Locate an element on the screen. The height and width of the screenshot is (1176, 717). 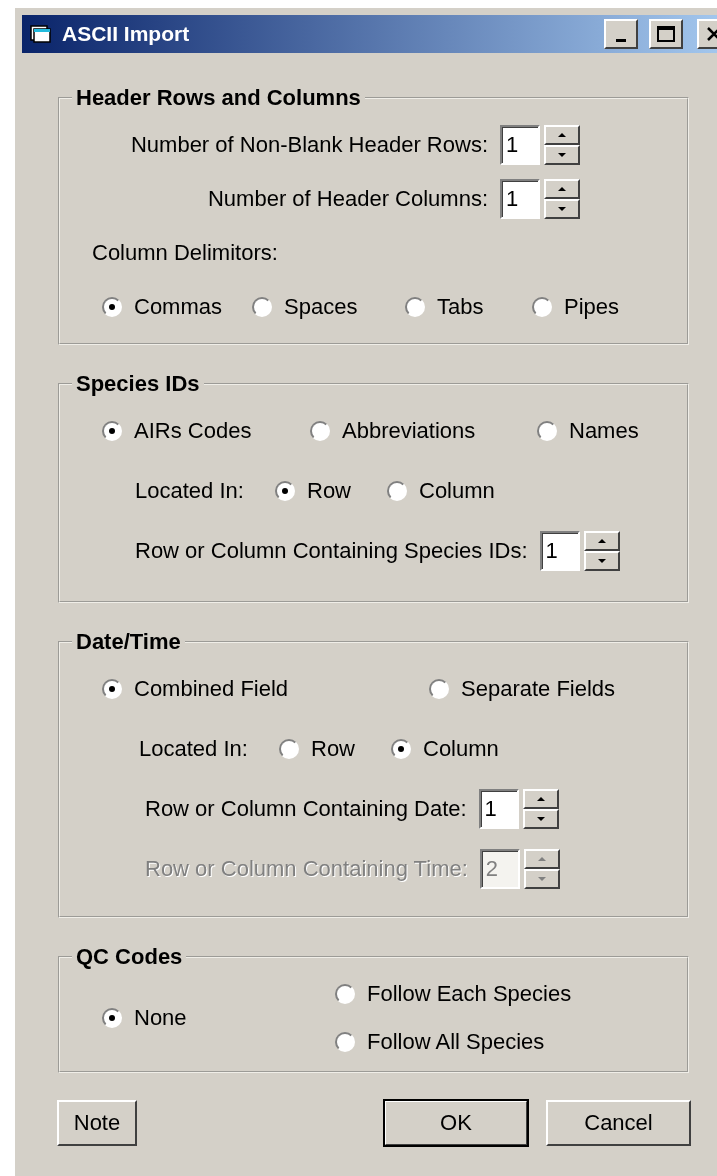
group-title: Date/Time is located at coordinates (128, 642).